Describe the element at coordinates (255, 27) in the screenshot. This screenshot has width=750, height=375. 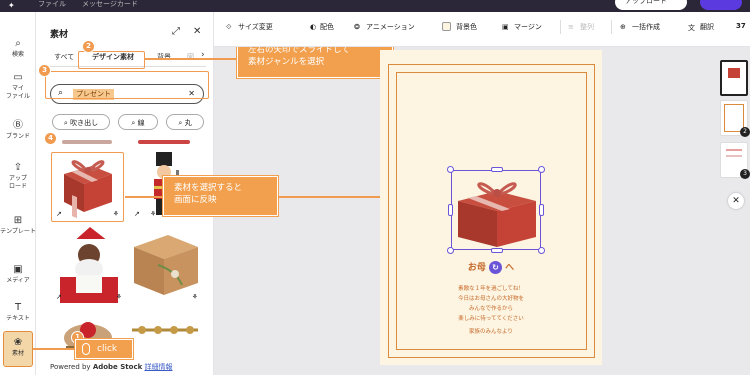
I see `resize-button: サイズ変更` at that location.